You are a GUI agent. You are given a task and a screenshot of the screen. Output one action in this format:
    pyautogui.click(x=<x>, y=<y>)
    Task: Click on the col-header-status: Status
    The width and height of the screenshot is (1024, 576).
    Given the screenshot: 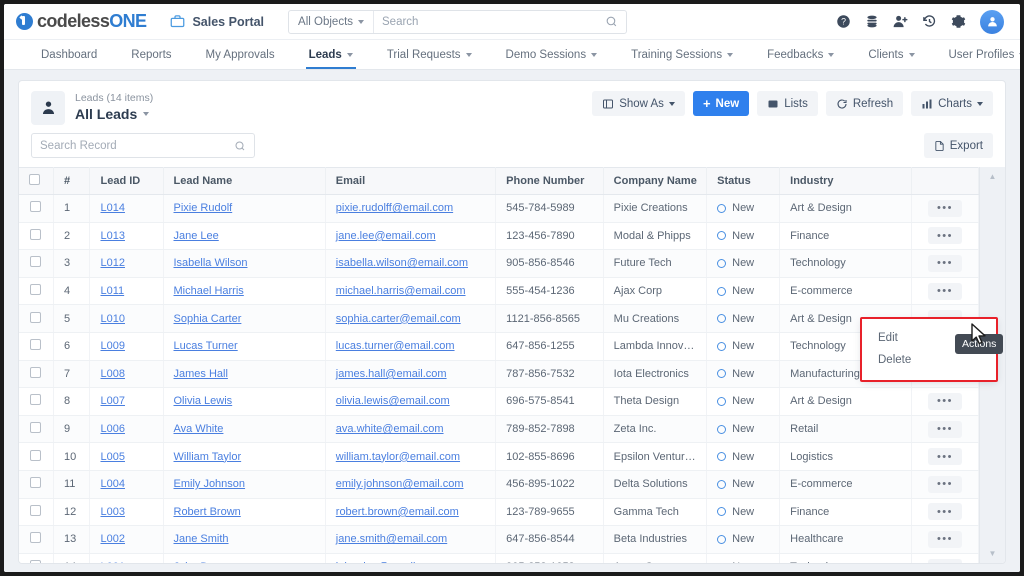 What is the action you would take?
    pyautogui.click(x=743, y=181)
    